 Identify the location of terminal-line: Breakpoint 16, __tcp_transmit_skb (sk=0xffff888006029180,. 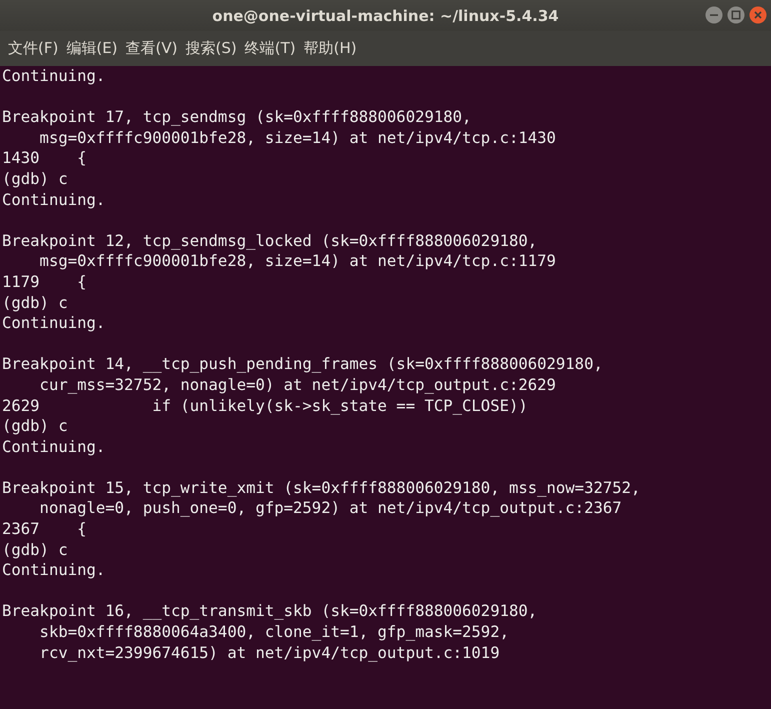
(270, 611).